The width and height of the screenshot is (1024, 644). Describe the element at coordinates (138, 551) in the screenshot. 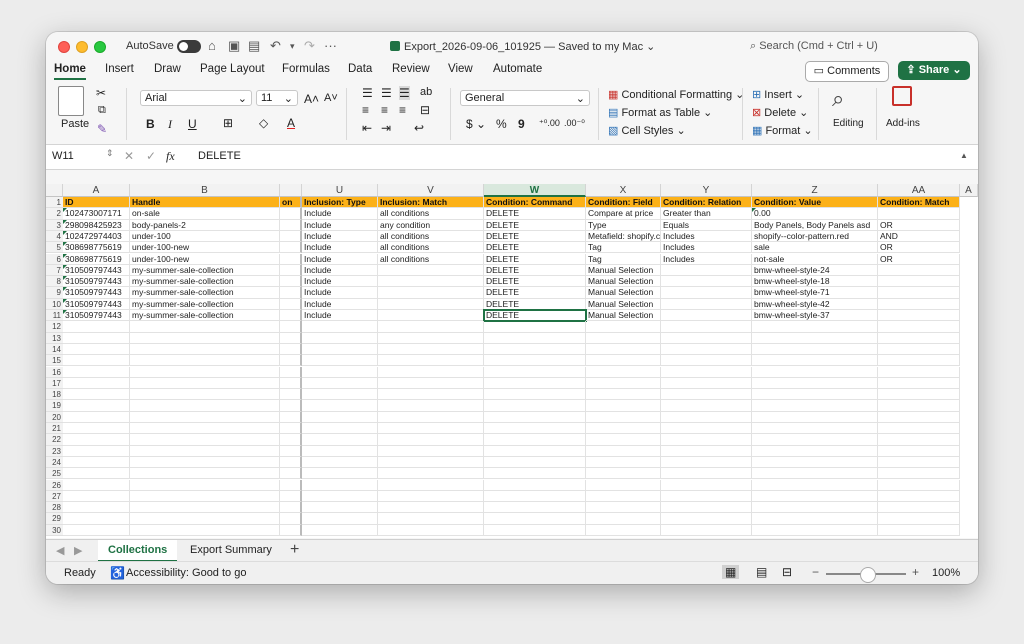

I see `sheet-tab-collections: Collections` at that location.